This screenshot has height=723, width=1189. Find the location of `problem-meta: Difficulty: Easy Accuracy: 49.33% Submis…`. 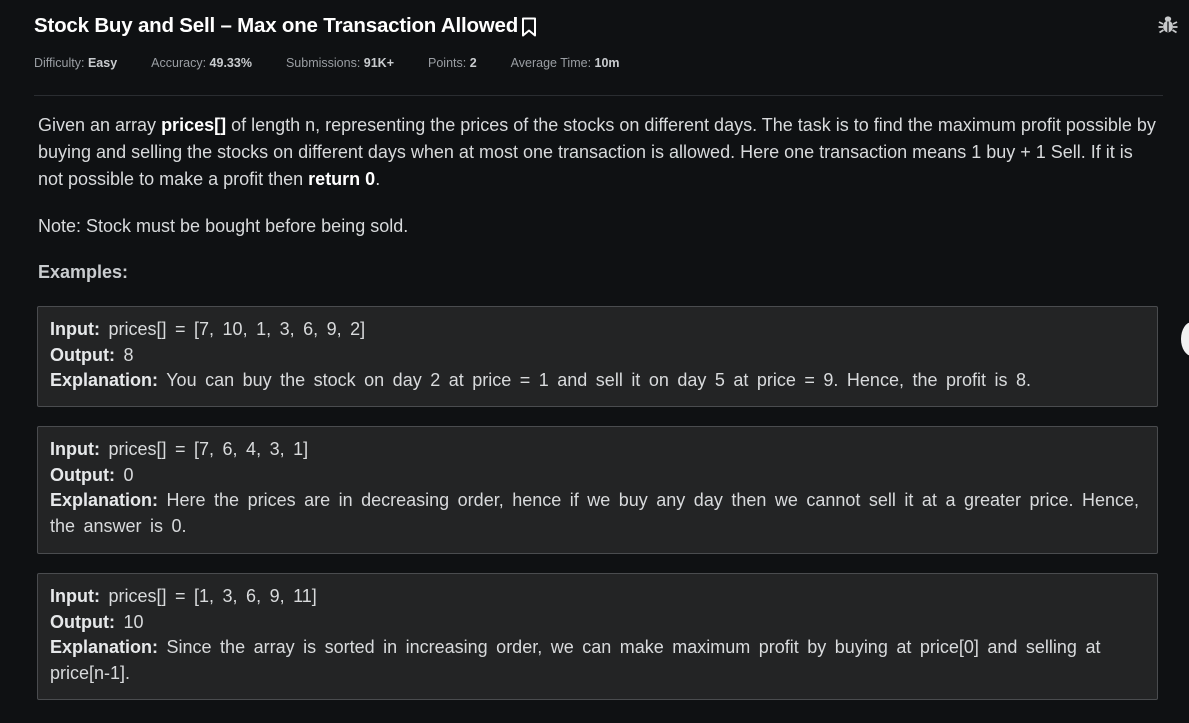

problem-meta: Difficulty: Easy Accuracy: 49.33% Submis… is located at coordinates (344, 63).